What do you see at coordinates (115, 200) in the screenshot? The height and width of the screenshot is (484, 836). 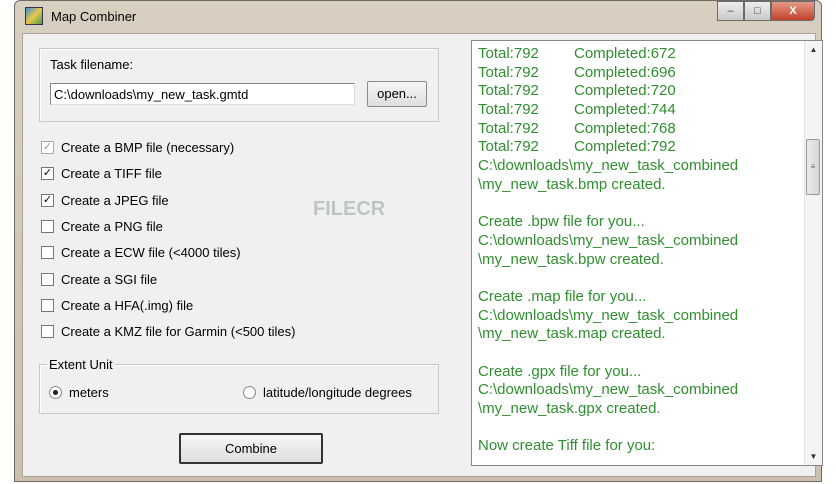 I see `checkbox-label: Create a JPEG file` at bounding box center [115, 200].